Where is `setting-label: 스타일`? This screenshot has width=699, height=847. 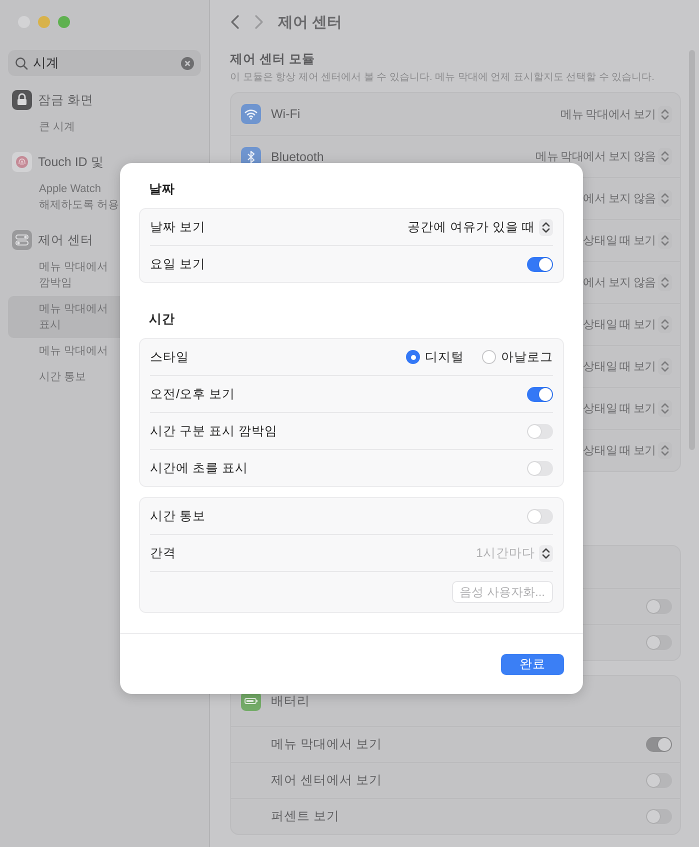 setting-label: 스타일 is located at coordinates (169, 357).